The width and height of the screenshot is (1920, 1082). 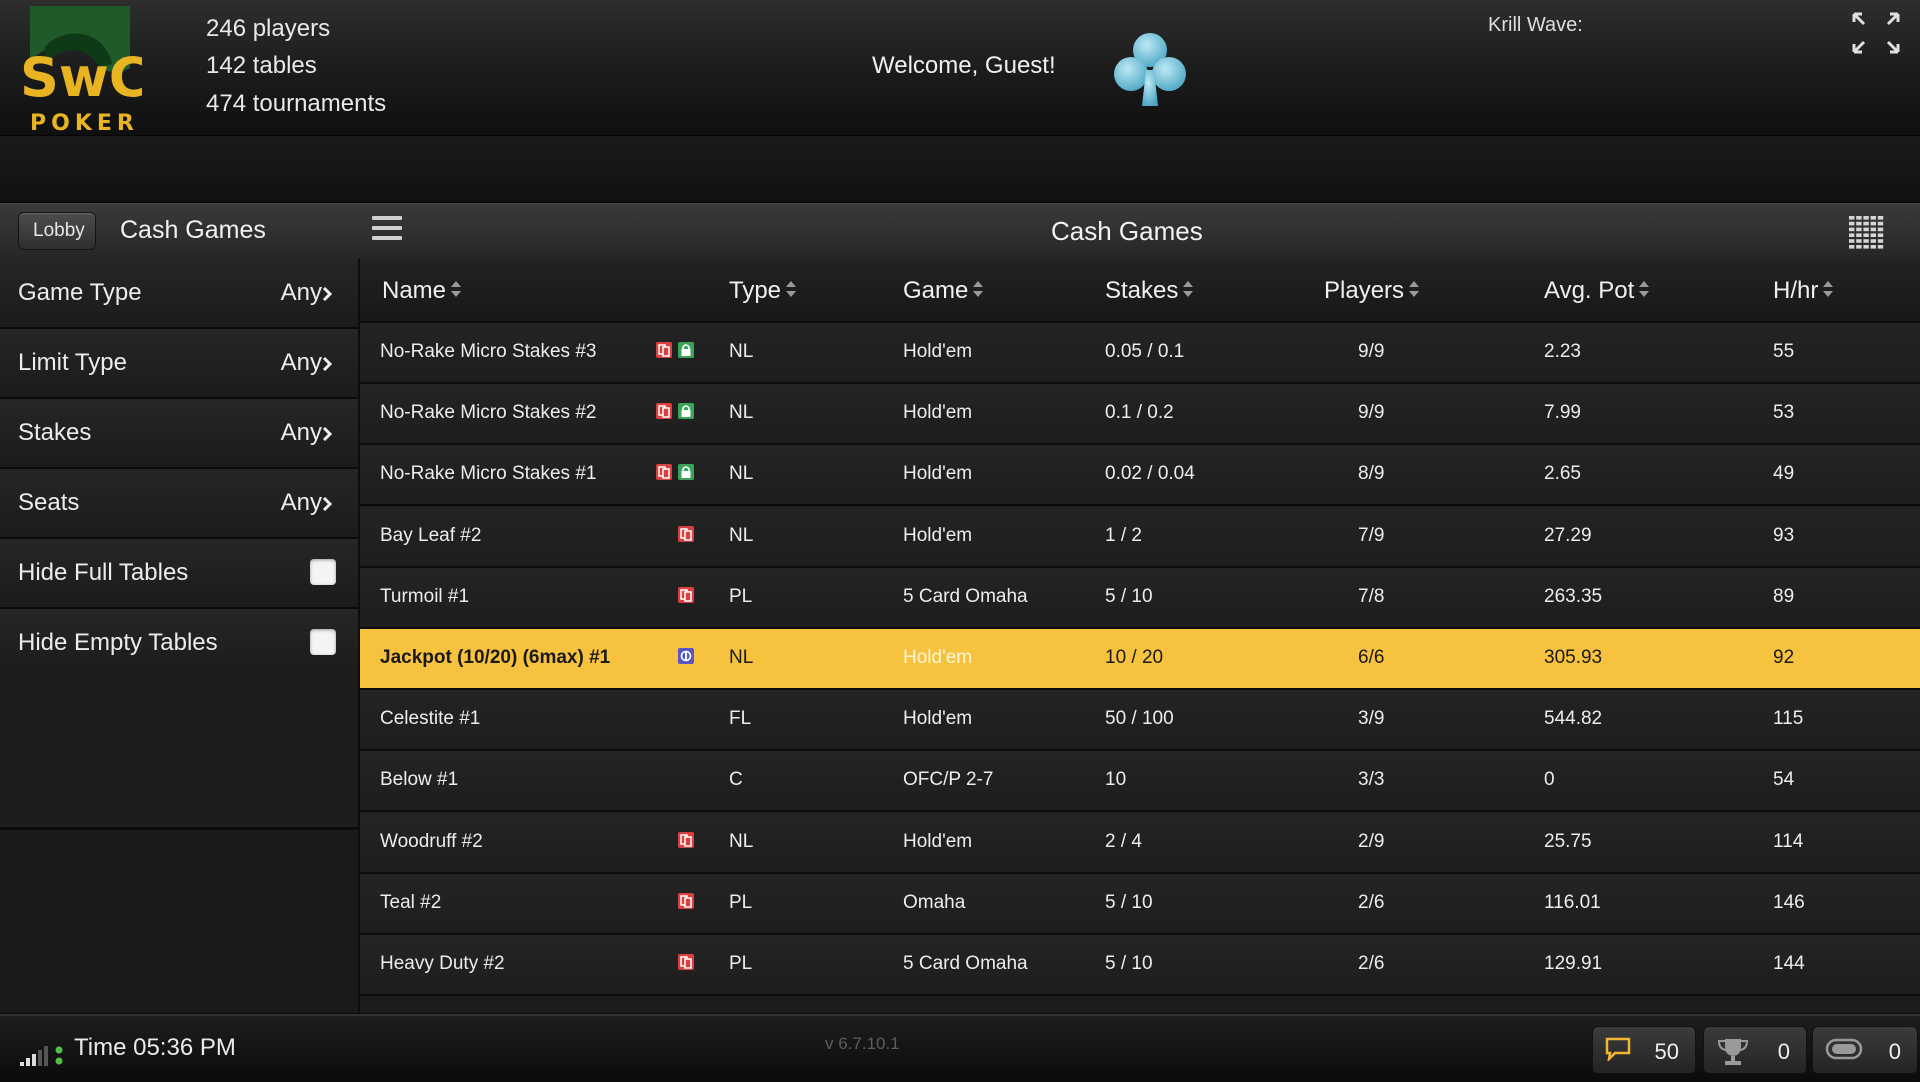 I want to click on cell-name: Celestite #1, so click(x=430, y=719).